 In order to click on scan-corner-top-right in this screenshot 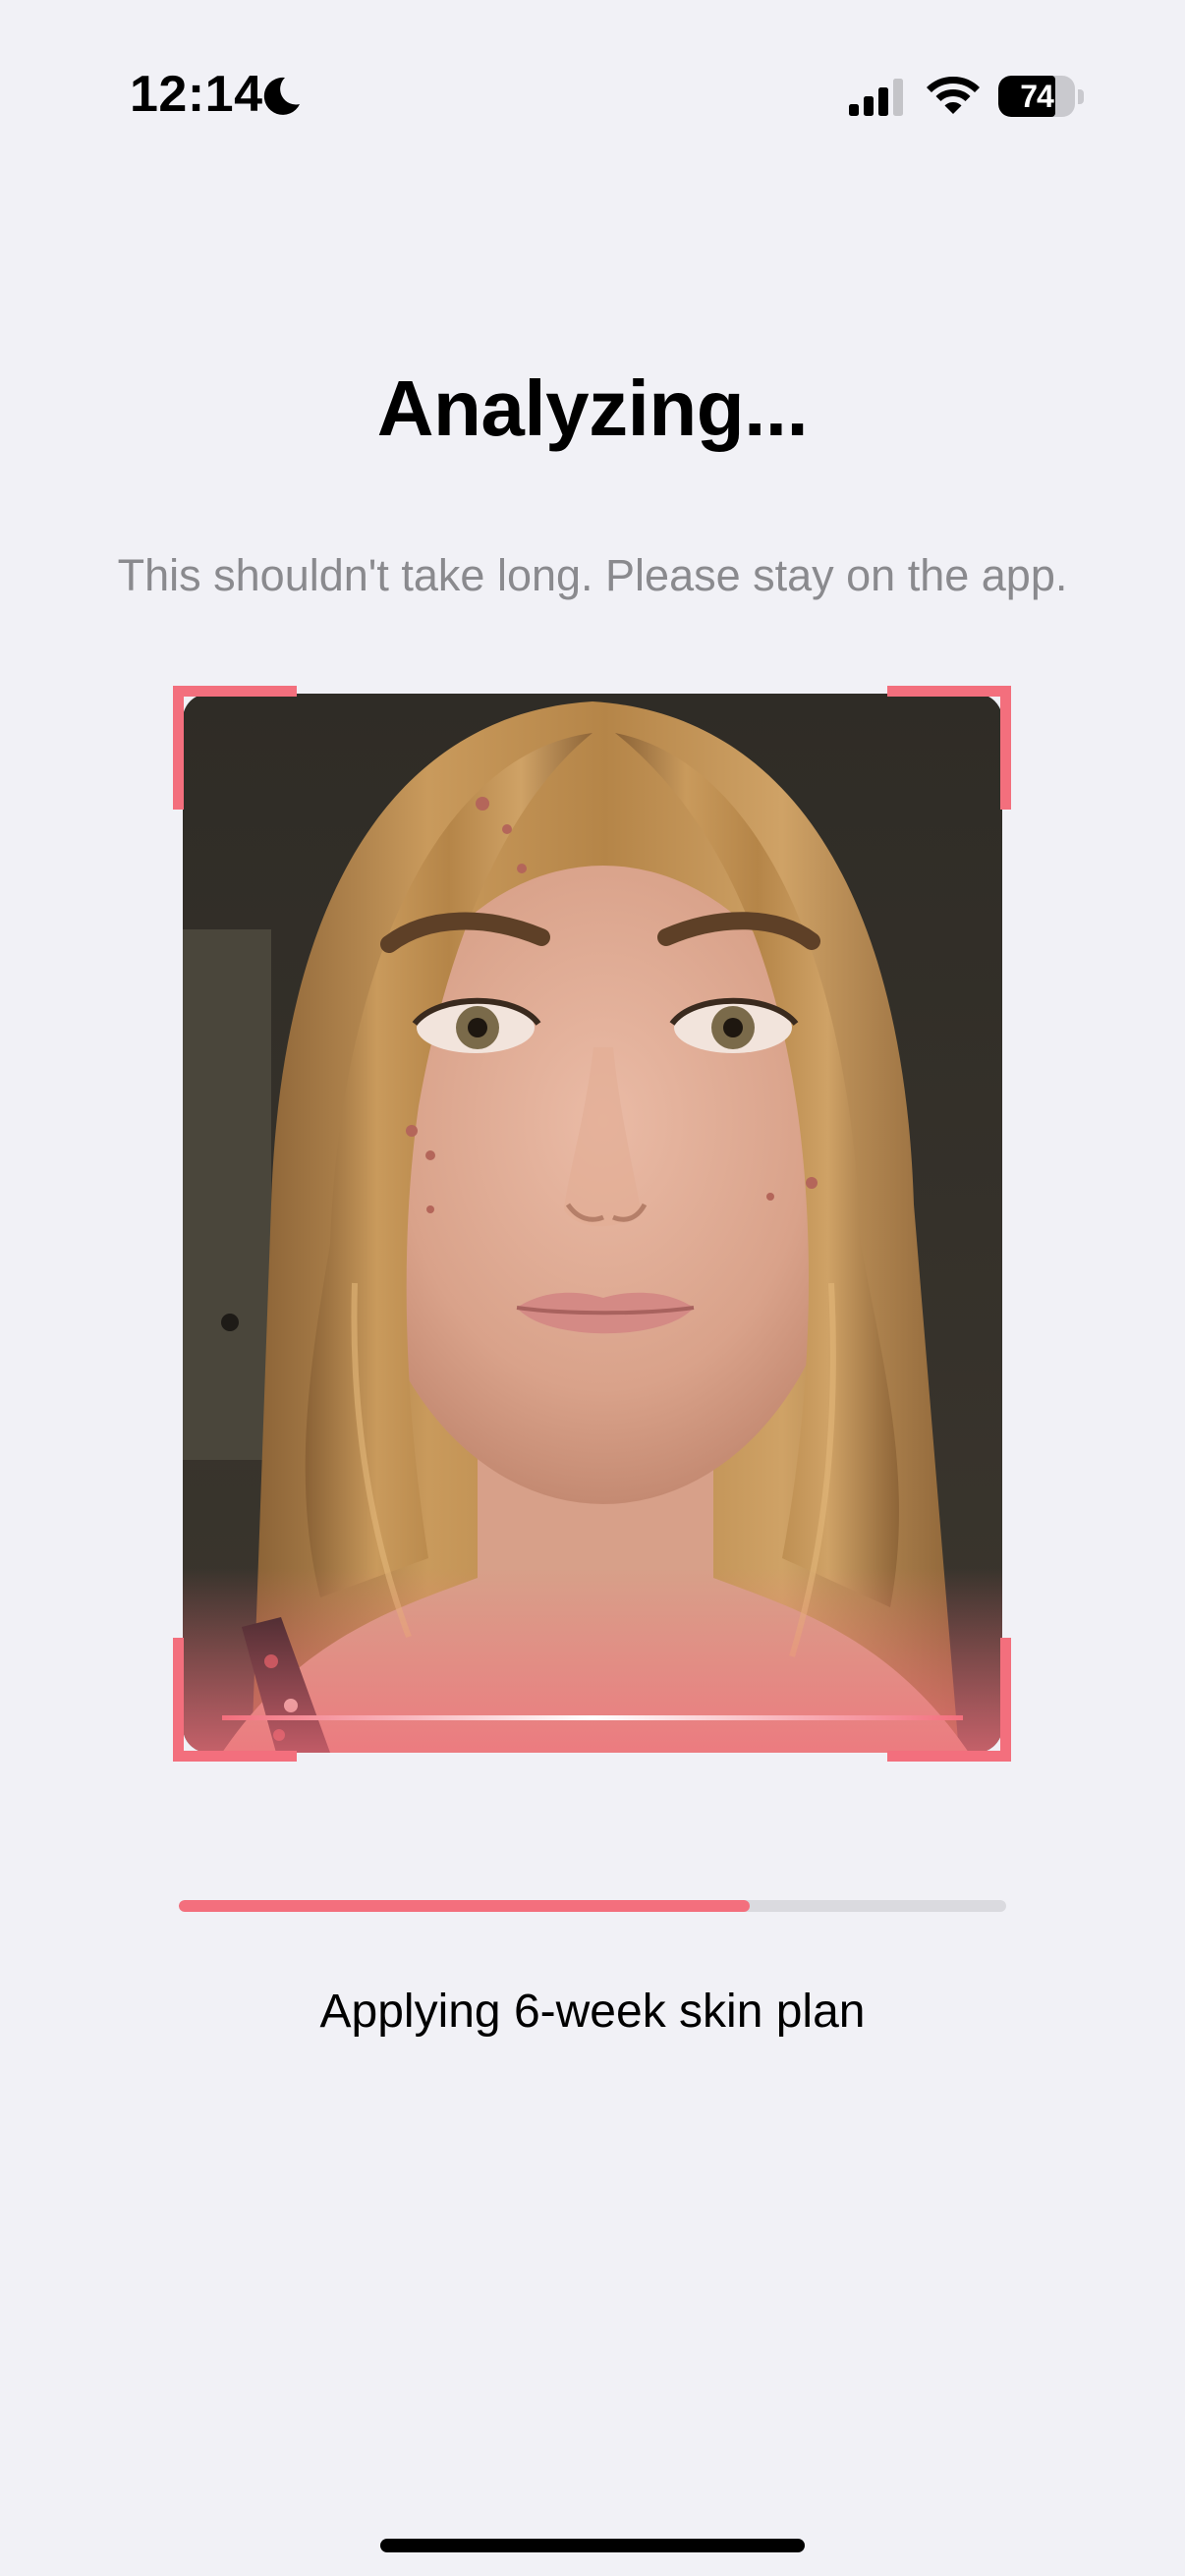, I will do `click(949, 748)`.